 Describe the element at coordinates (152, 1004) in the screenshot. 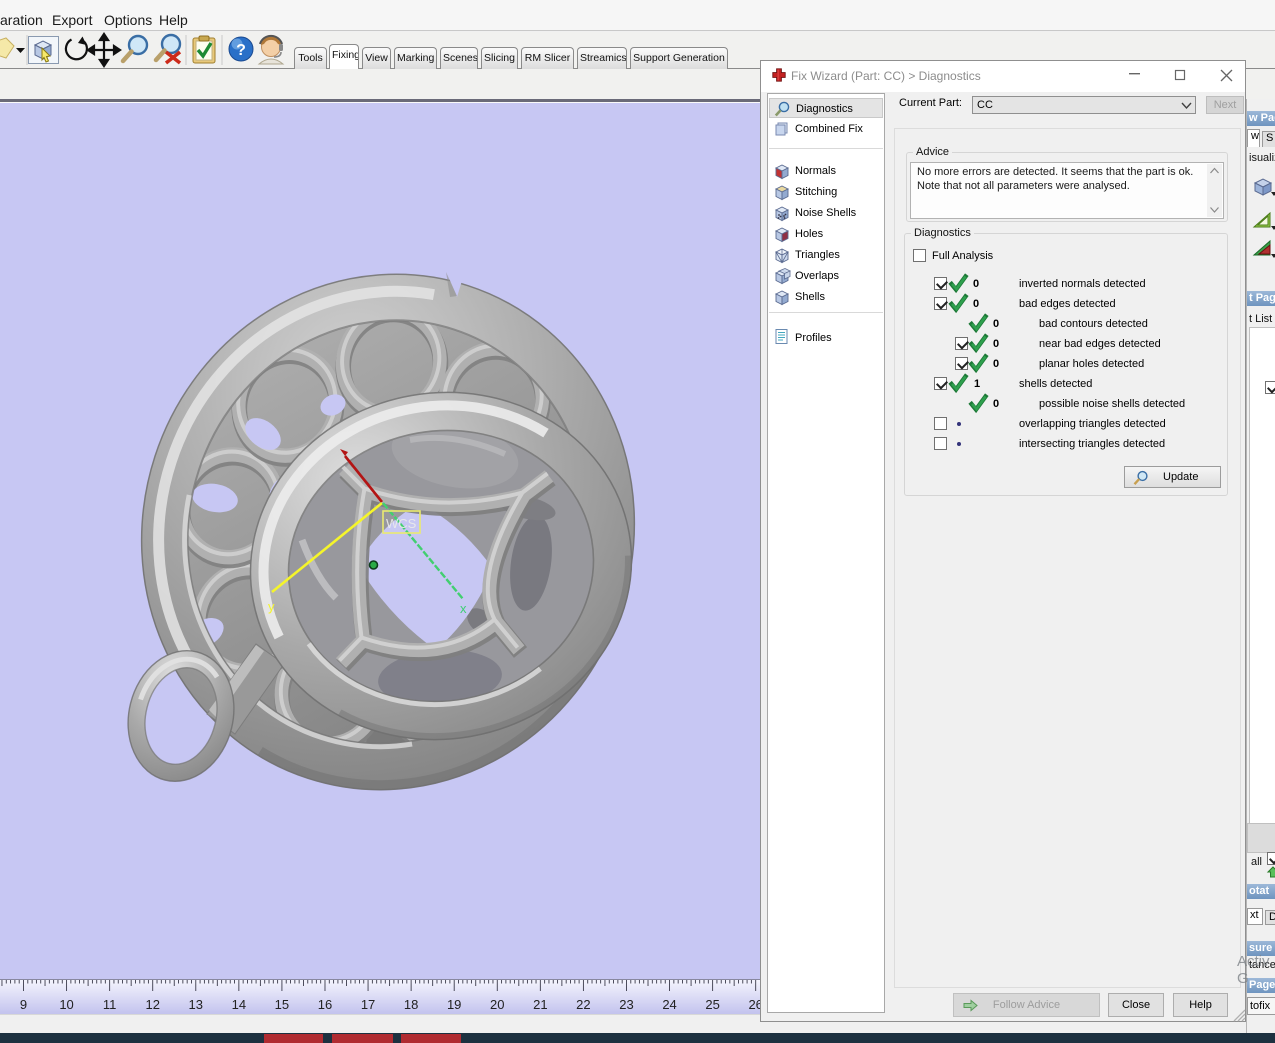

I see `svg-text: 12` at that location.